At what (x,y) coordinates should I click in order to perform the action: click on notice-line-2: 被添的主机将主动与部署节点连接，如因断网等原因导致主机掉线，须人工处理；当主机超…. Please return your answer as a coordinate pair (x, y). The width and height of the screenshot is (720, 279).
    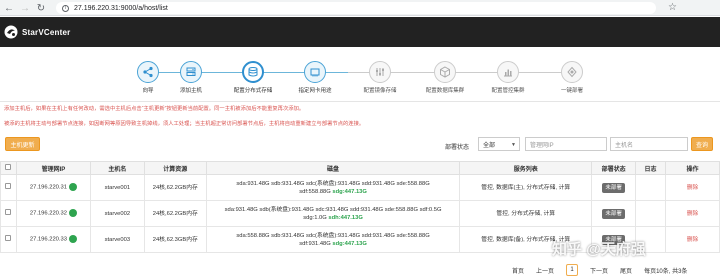
    Looking at the image, I should click on (184, 124).